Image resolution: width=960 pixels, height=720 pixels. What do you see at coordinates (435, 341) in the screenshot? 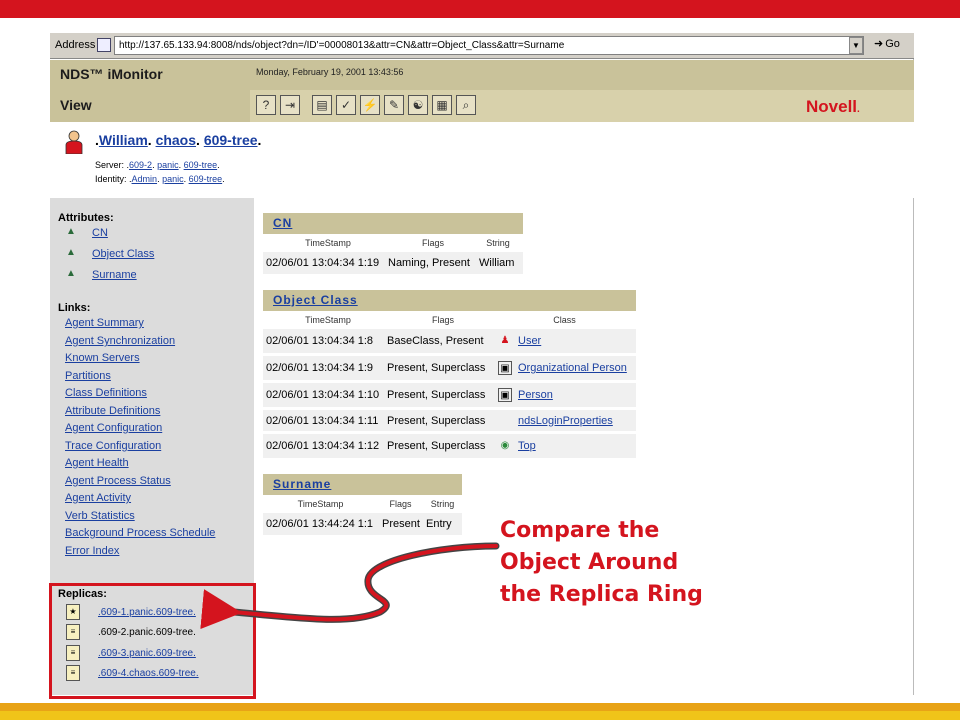
I see `cell-flags: BaseClass, Present` at bounding box center [435, 341].